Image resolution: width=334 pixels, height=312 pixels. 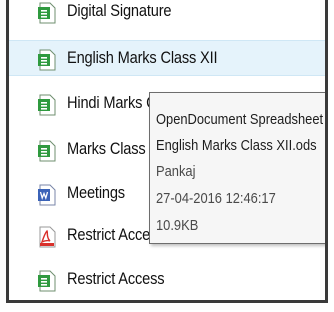 I want to click on file-name: Meetings, so click(x=96, y=192).